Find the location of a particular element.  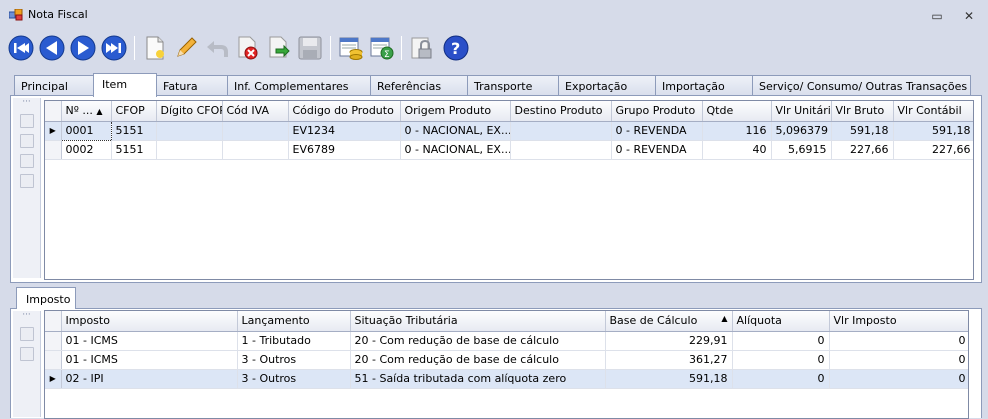

cell-vlr-bruto: 591,18 is located at coordinates (862, 131).